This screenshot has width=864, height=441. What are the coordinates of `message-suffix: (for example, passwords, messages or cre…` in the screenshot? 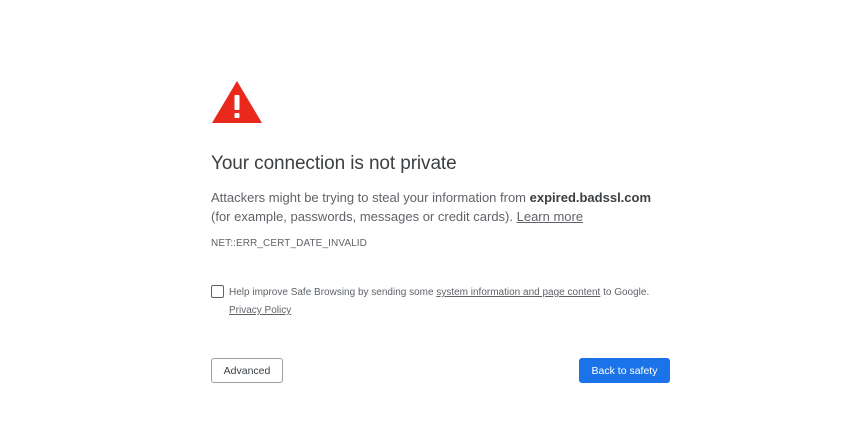 It's located at (364, 216).